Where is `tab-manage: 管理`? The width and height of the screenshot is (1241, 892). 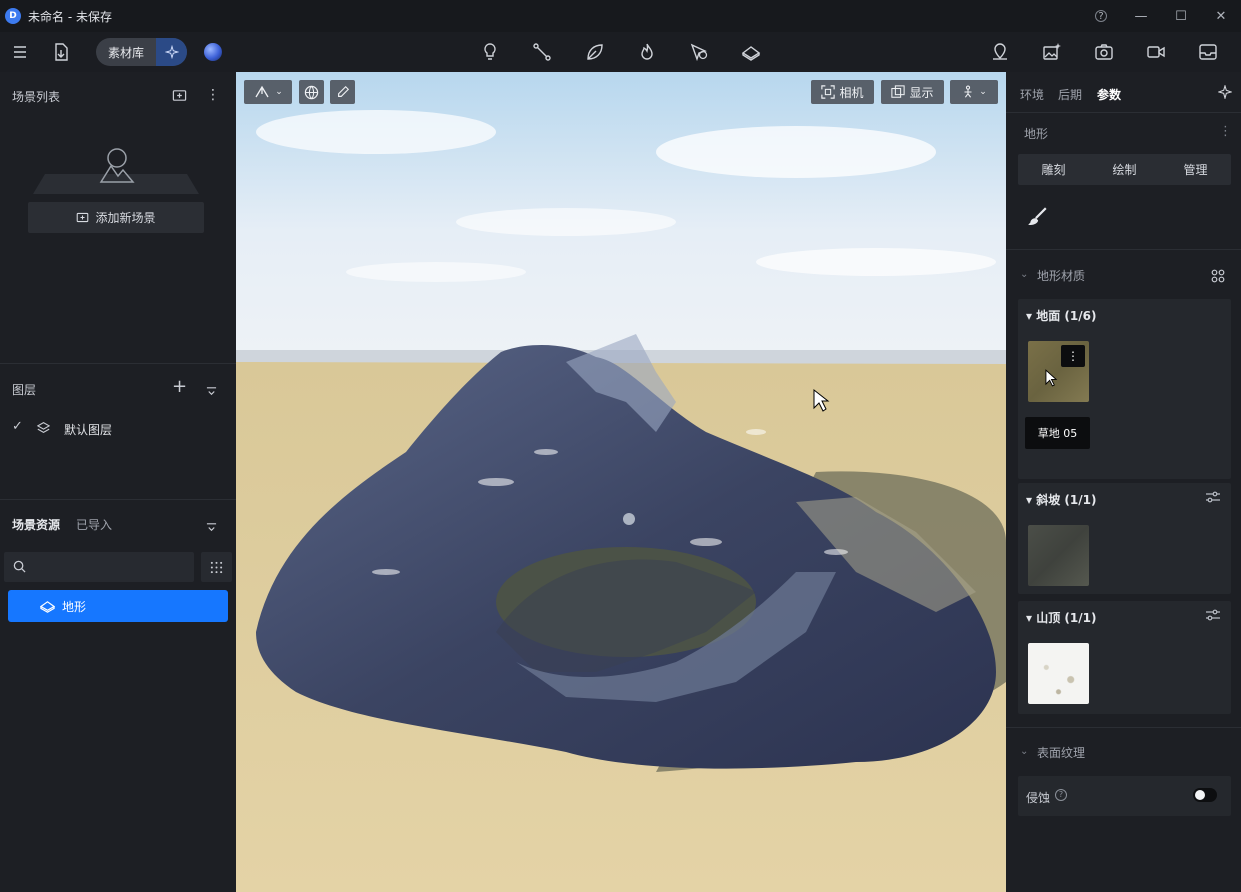 tab-manage: 管理 is located at coordinates (1195, 169).